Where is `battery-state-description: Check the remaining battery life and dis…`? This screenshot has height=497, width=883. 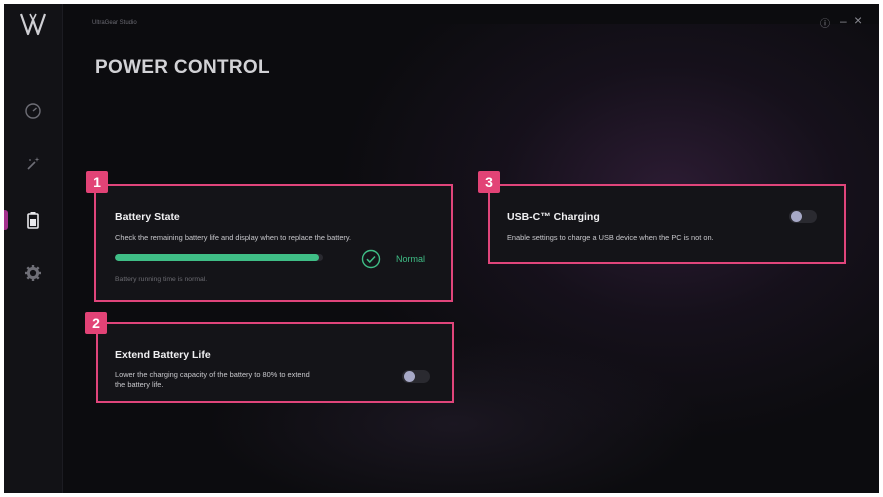 battery-state-description: Check the remaining battery life and dis… is located at coordinates (233, 237).